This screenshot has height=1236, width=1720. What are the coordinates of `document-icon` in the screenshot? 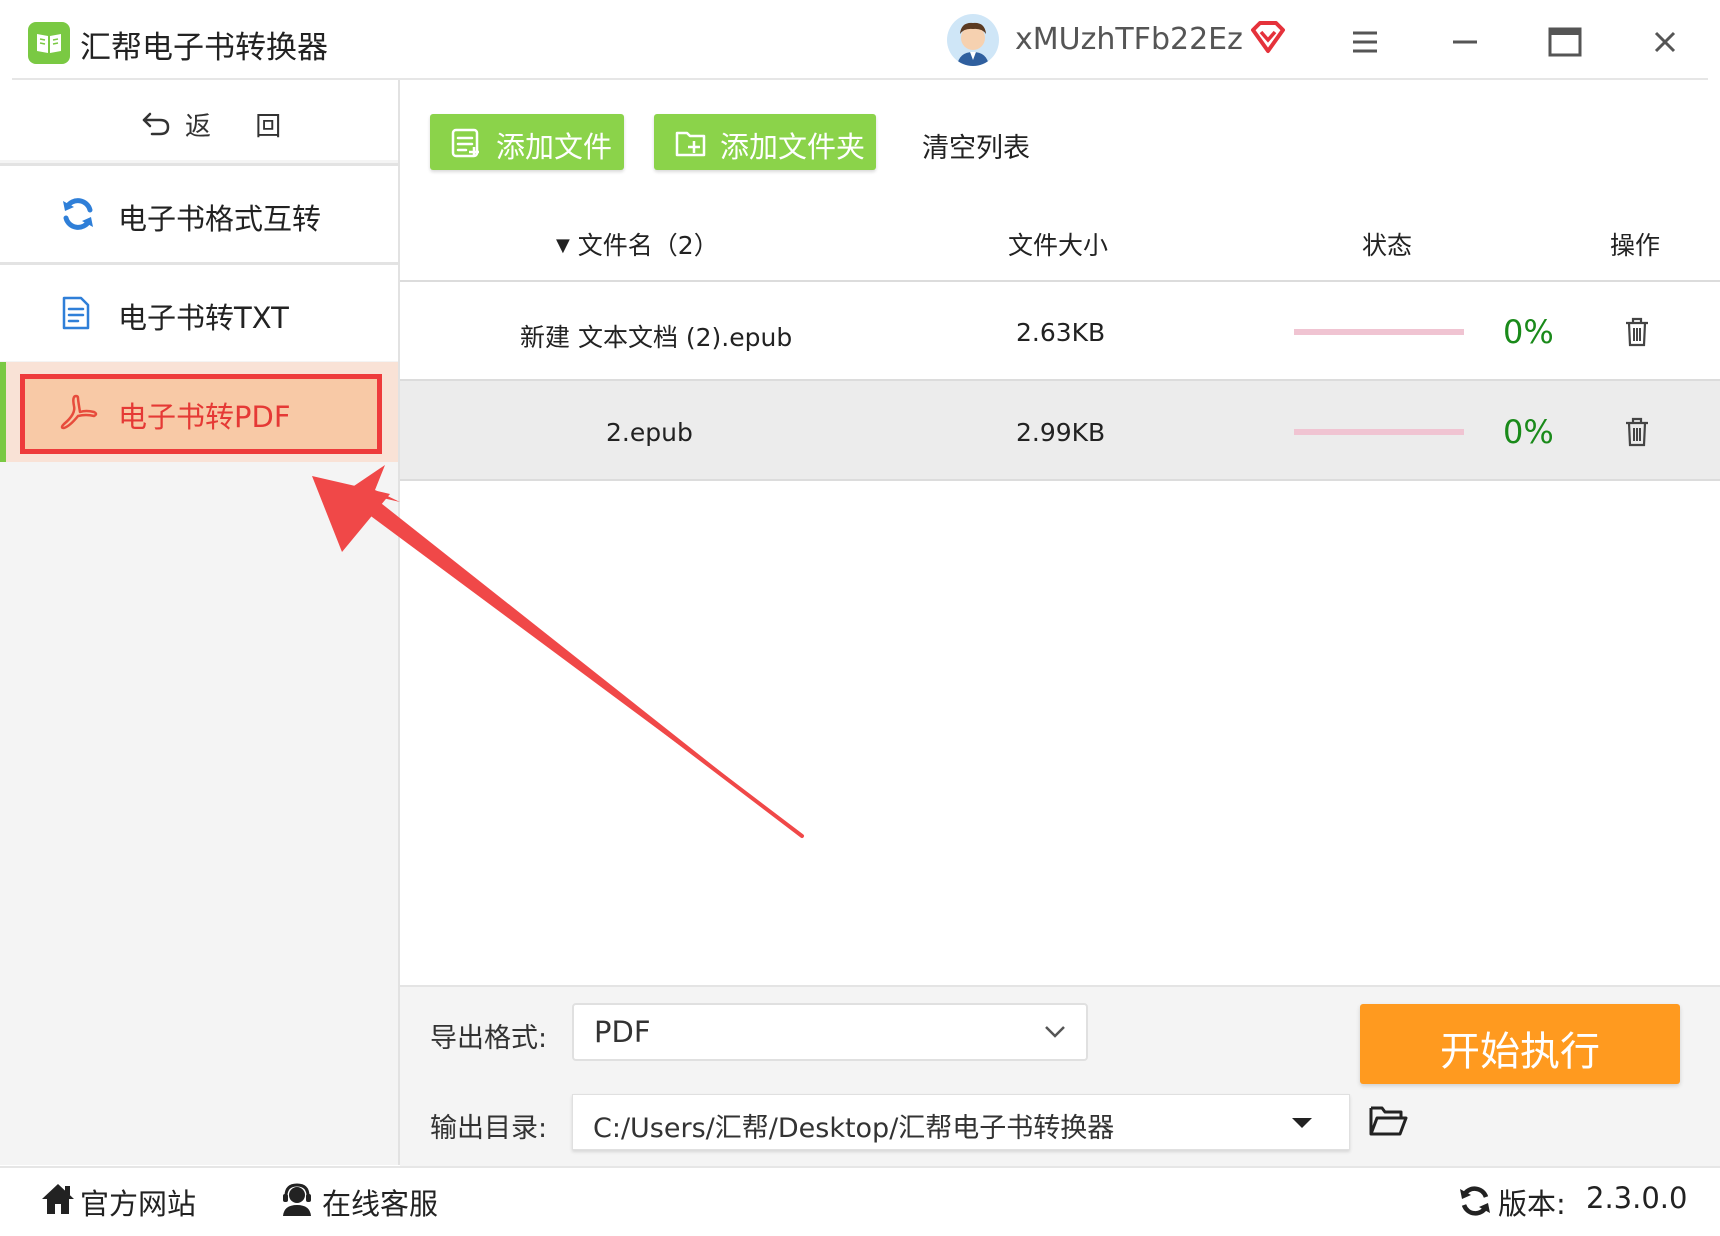 It's located at (76, 313).